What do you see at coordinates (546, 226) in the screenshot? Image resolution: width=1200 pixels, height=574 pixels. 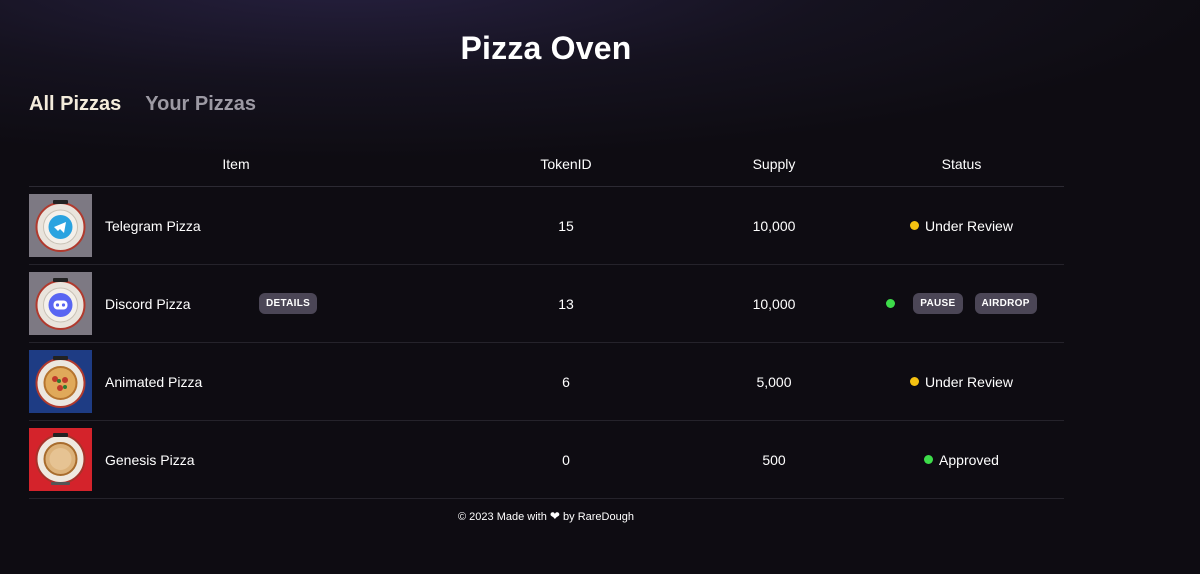 I see `table-row: Telegram Pizza 15 10,000 Under Review` at bounding box center [546, 226].